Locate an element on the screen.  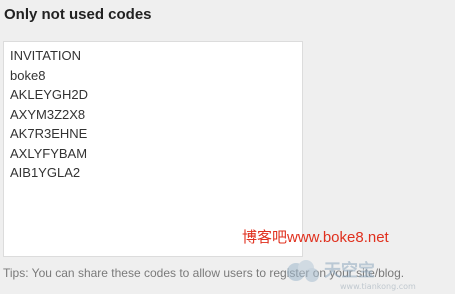
code-item: AKLEYGH2D is located at coordinates (49, 94).